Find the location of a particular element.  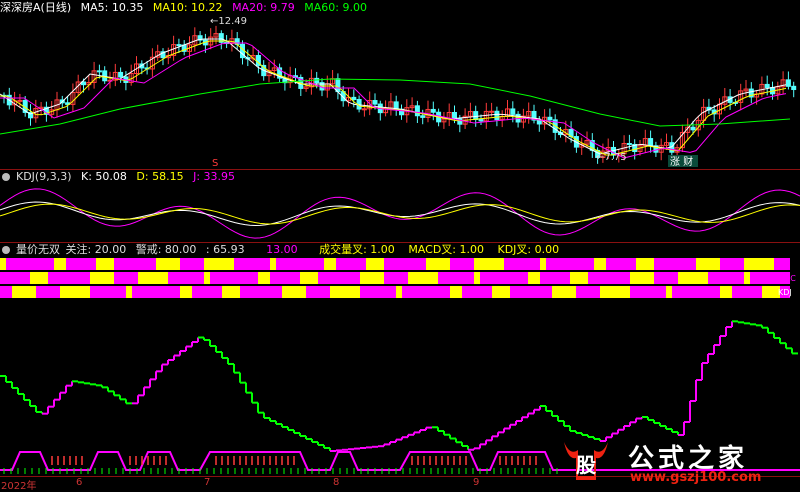

bull-logo-icon: 股 is located at coordinates (586, 461).